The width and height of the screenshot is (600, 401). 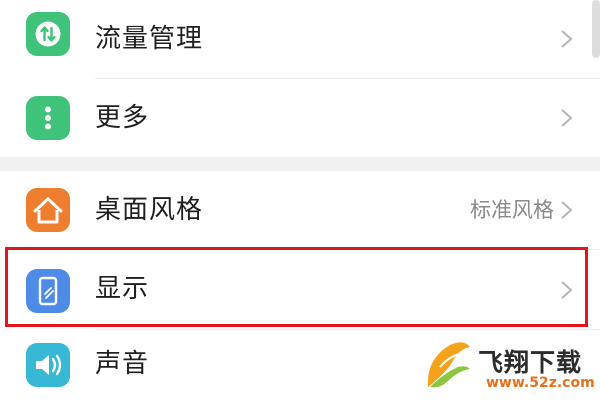 What do you see at coordinates (596, 29) in the screenshot?
I see `scrollbar` at bounding box center [596, 29].